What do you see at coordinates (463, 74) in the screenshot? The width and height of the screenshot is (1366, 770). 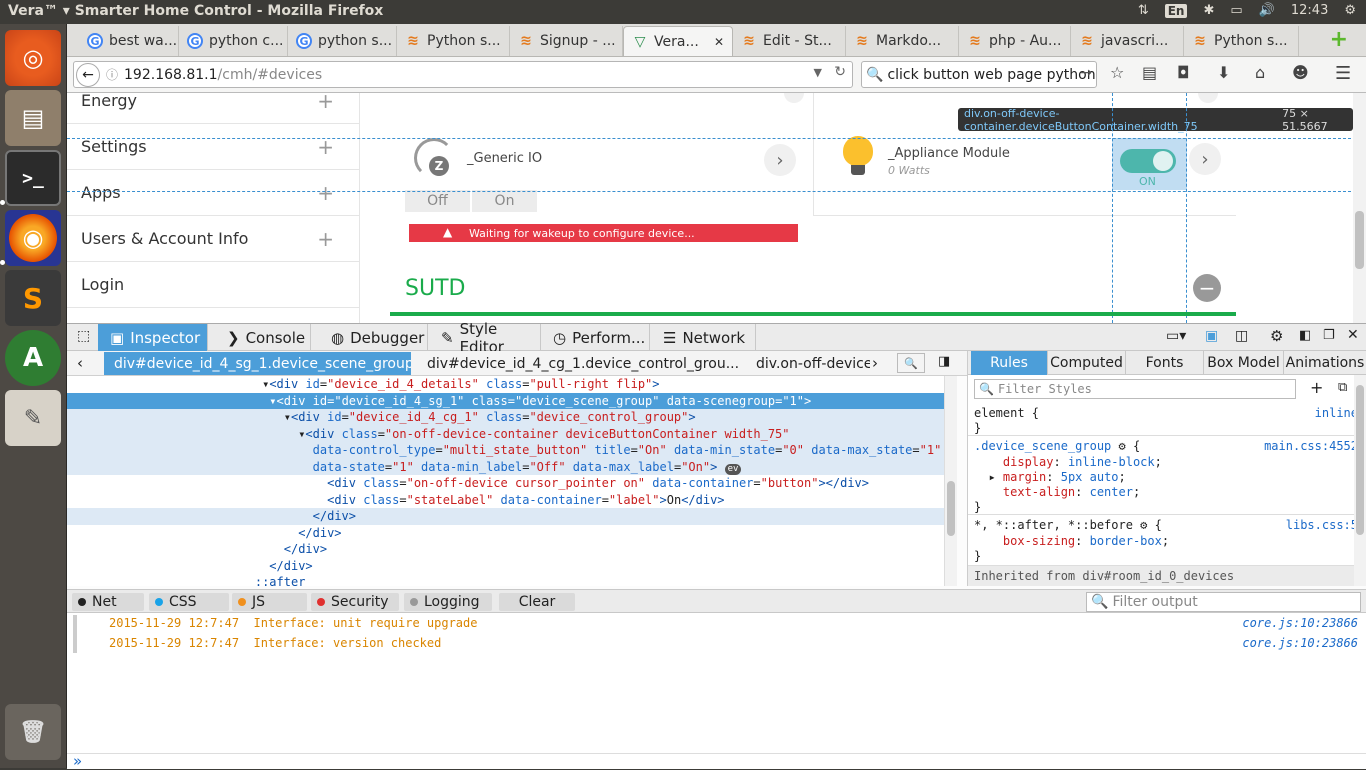 I see `url-bar: ← ⓘ 192.168.81.1/cmh/#devices ▼ ↻` at bounding box center [463, 74].